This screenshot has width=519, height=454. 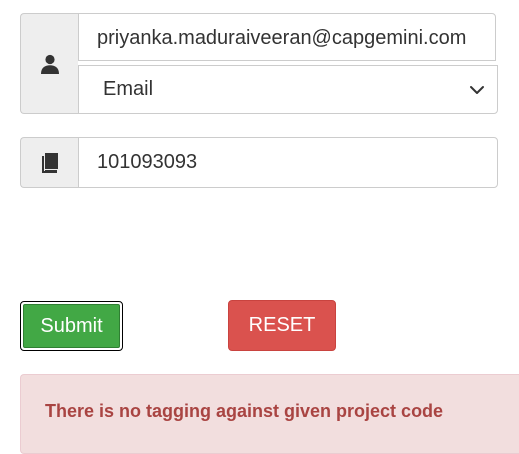 I want to click on book-icon, so click(x=49, y=162).